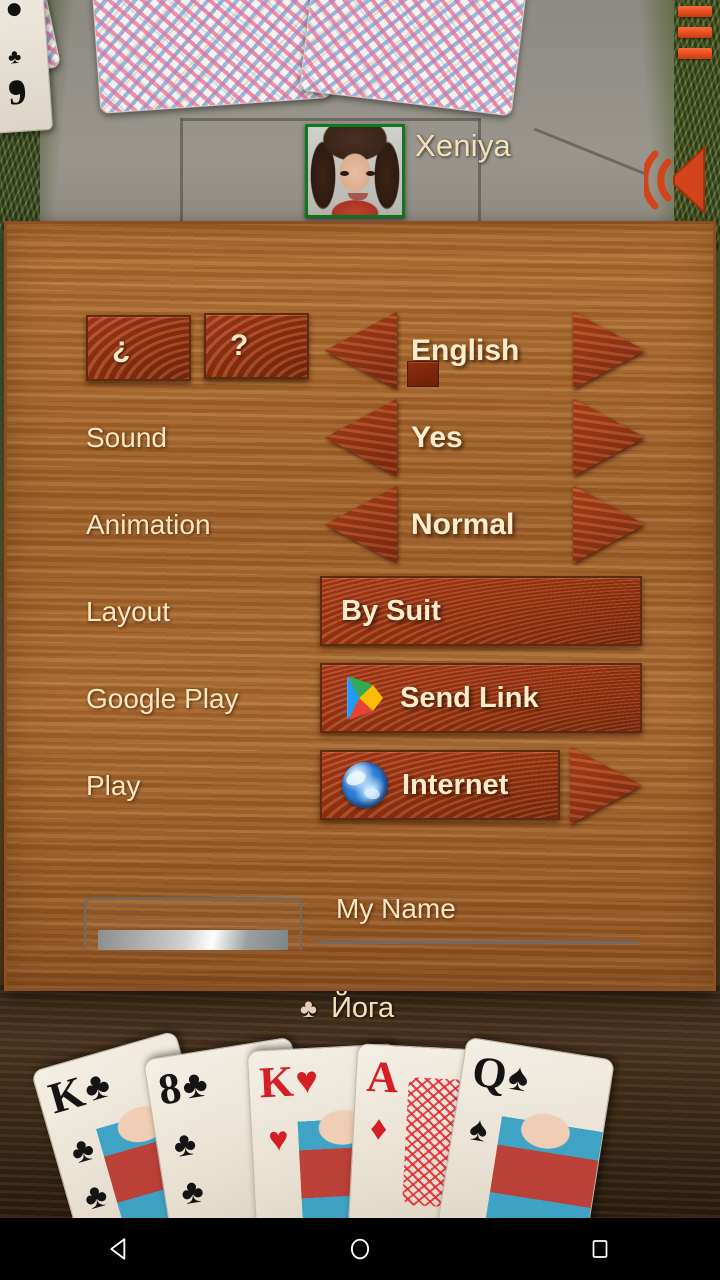 The image size is (720, 1280). I want to click on sound-label: Sound, so click(126, 437).